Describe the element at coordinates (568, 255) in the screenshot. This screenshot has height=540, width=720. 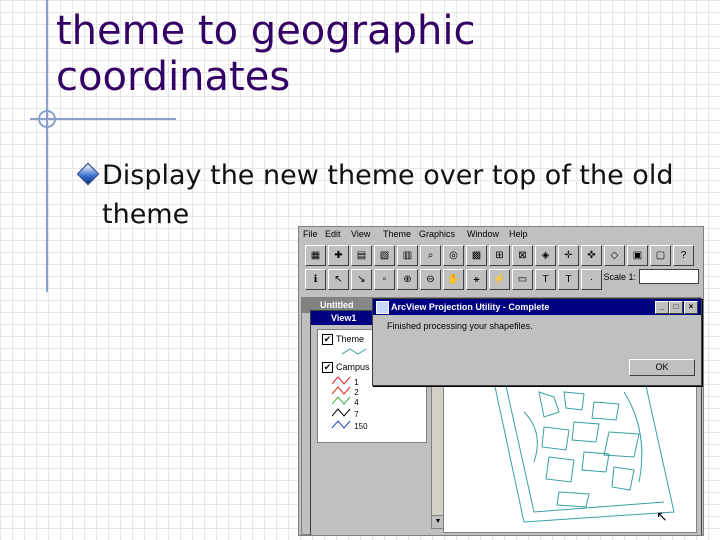
I see `zoom-in-icon: ✛` at that location.